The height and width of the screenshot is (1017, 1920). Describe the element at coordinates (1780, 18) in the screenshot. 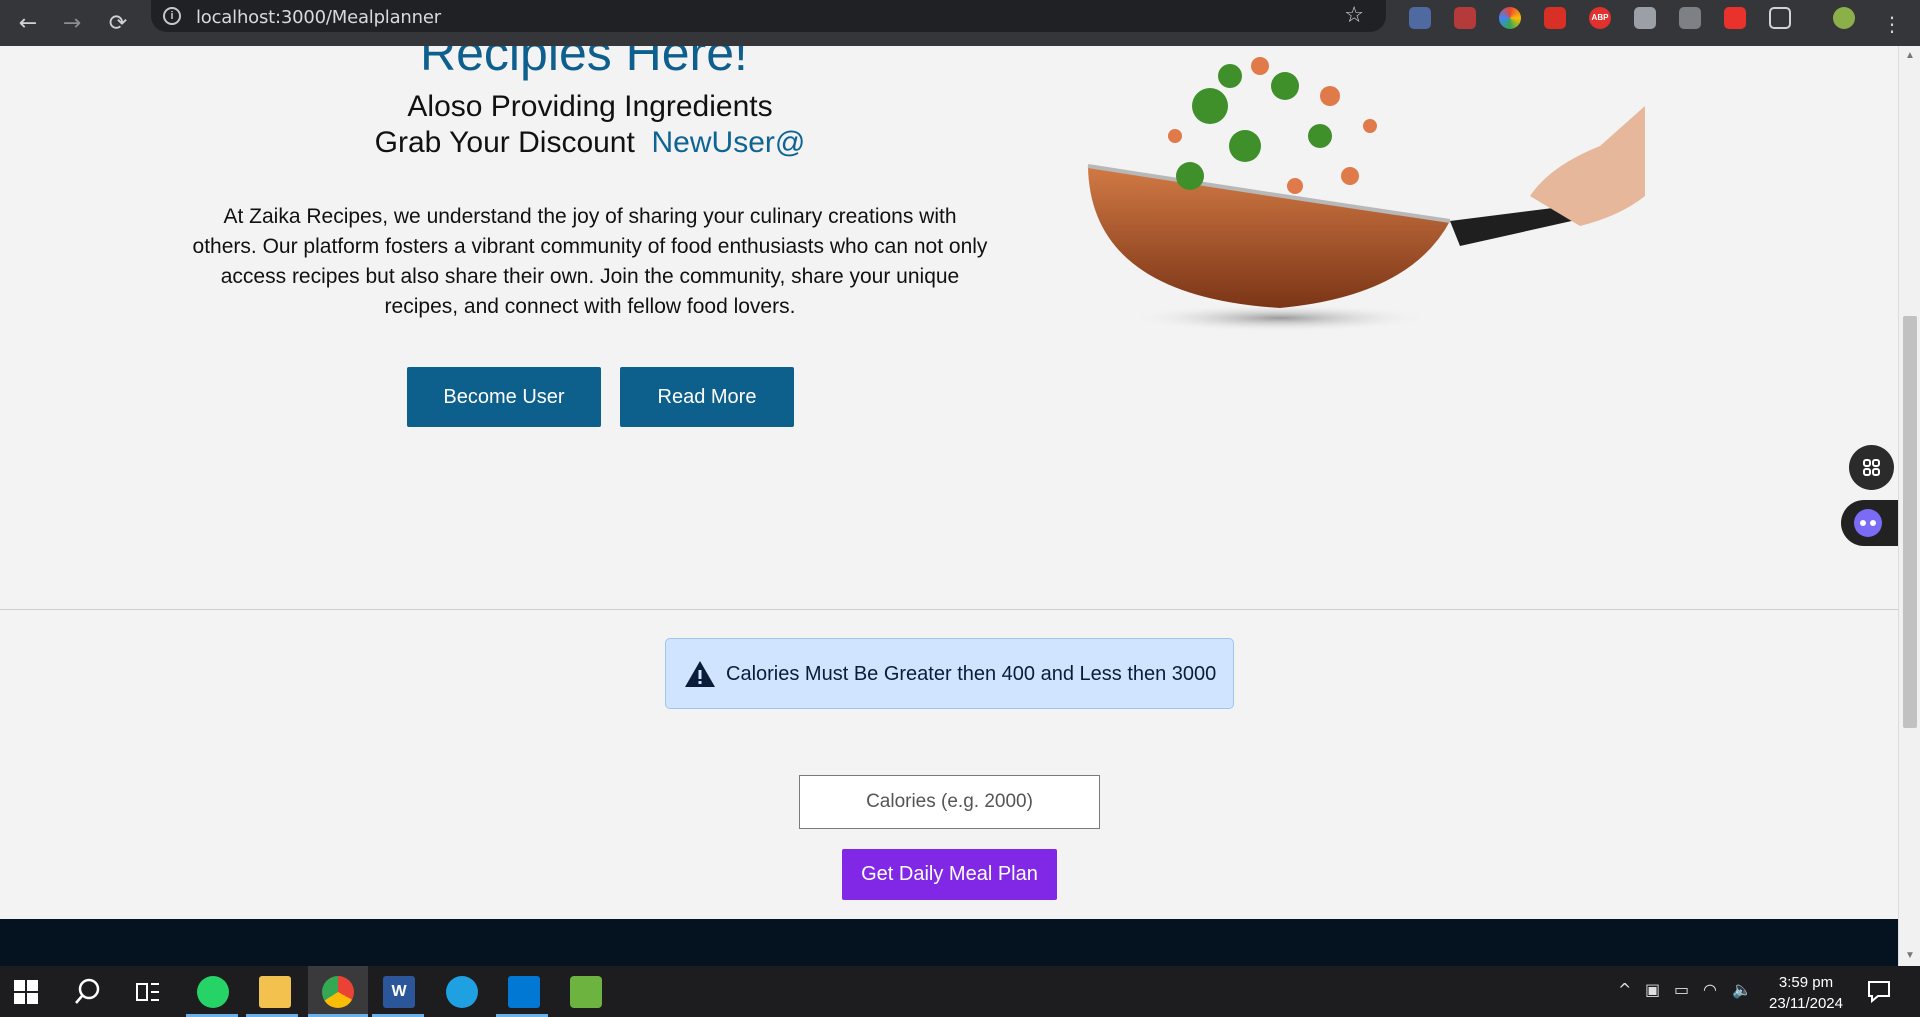

I see `extensions-icon` at that location.